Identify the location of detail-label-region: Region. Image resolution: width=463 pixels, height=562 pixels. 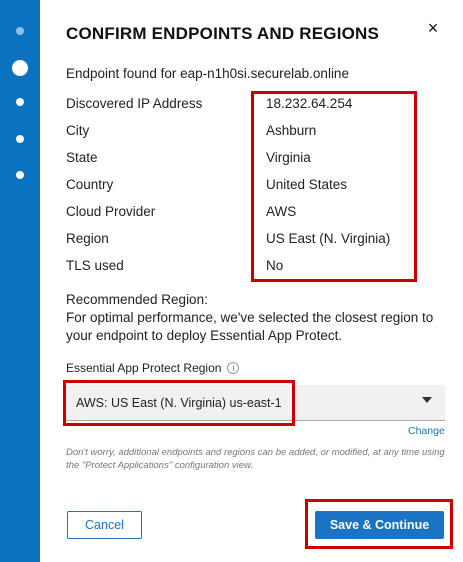
(87, 238).